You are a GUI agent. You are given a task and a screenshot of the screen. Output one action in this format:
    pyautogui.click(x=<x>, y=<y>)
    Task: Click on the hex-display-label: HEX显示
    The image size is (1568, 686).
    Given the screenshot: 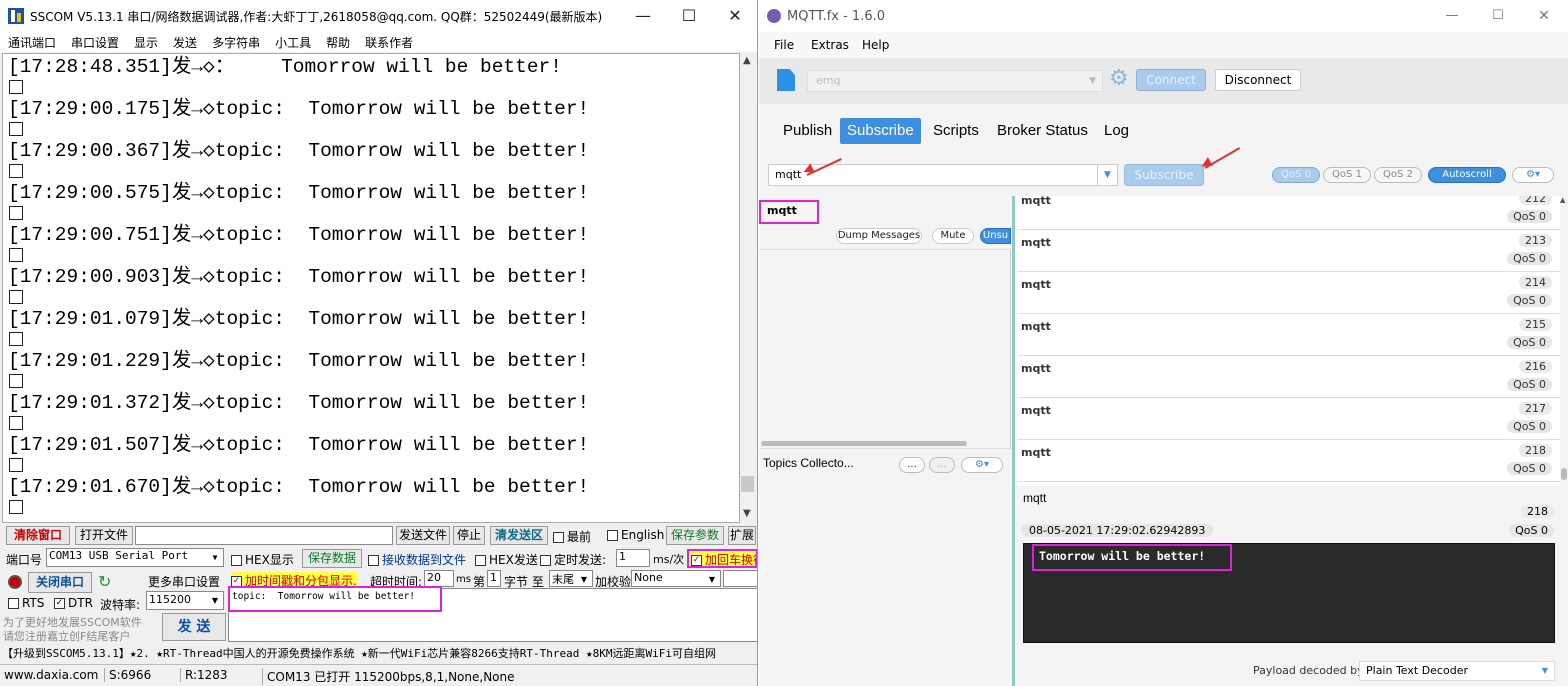 What is the action you would take?
    pyautogui.click(x=269, y=560)
    